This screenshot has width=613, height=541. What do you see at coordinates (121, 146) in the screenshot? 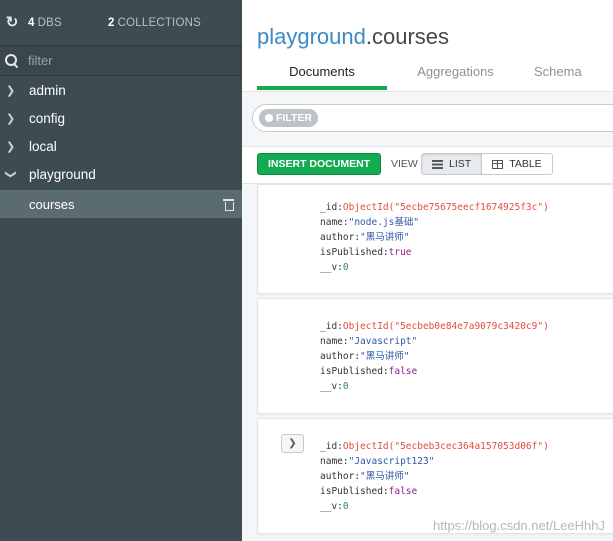
I see `database-item-local: ❯ local` at bounding box center [121, 146].